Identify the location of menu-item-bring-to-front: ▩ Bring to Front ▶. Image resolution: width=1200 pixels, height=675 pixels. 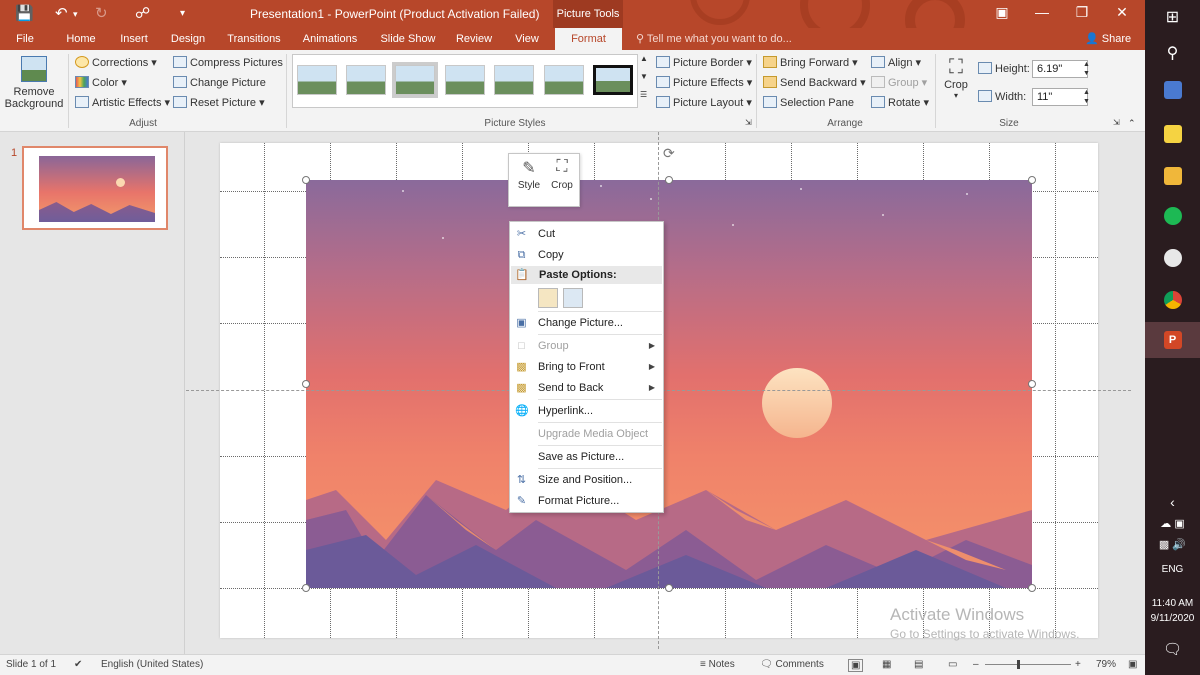
(586, 367).